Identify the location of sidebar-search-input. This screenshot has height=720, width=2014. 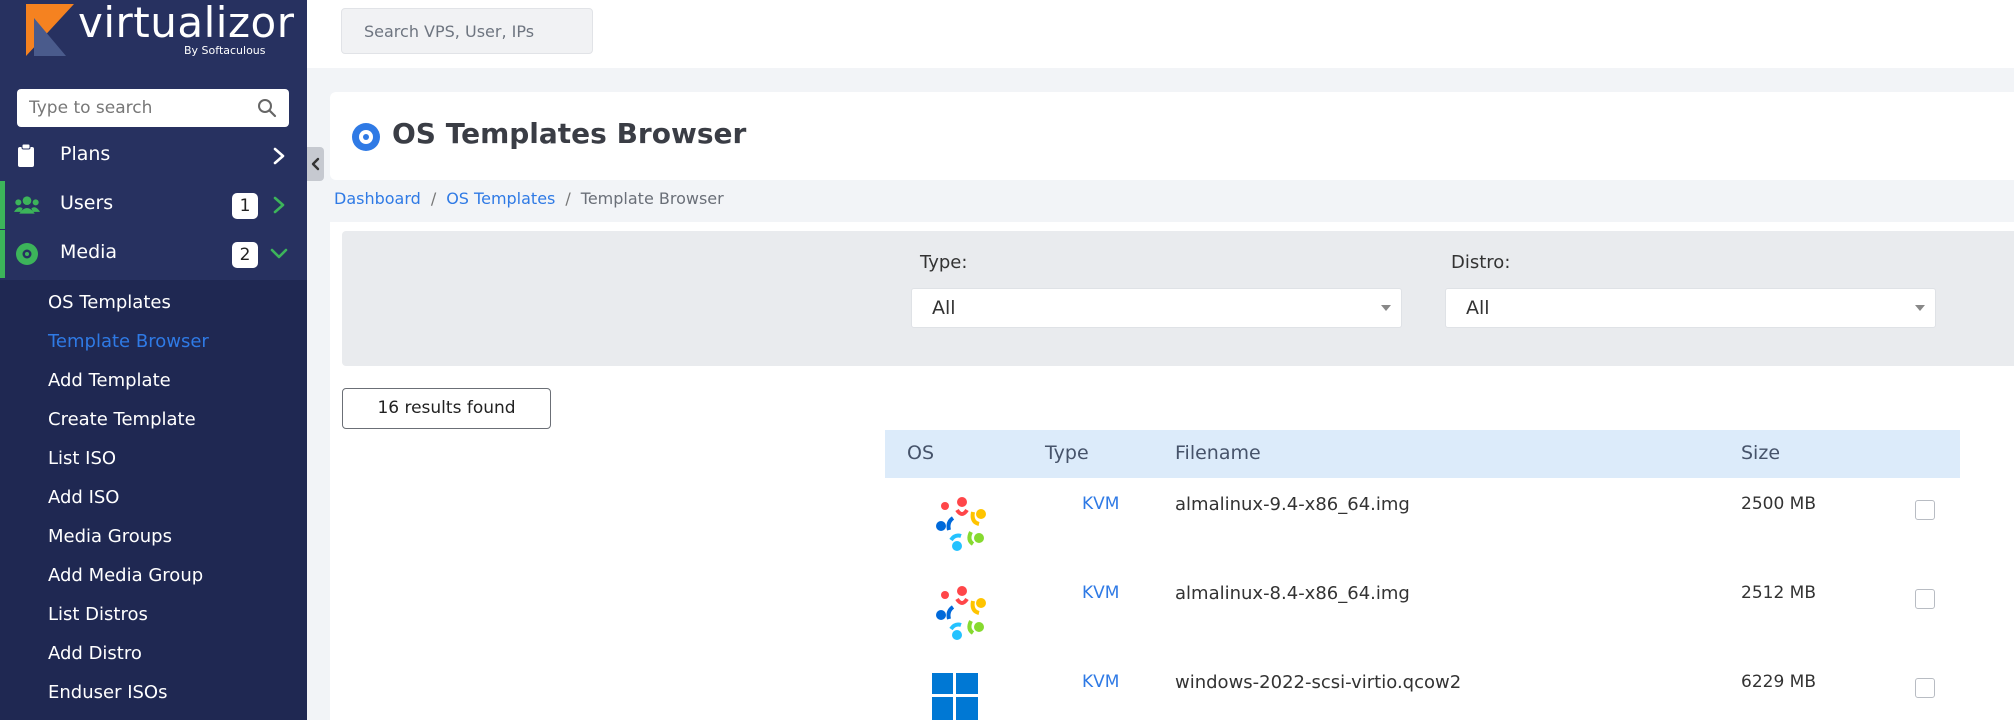
(139, 108).